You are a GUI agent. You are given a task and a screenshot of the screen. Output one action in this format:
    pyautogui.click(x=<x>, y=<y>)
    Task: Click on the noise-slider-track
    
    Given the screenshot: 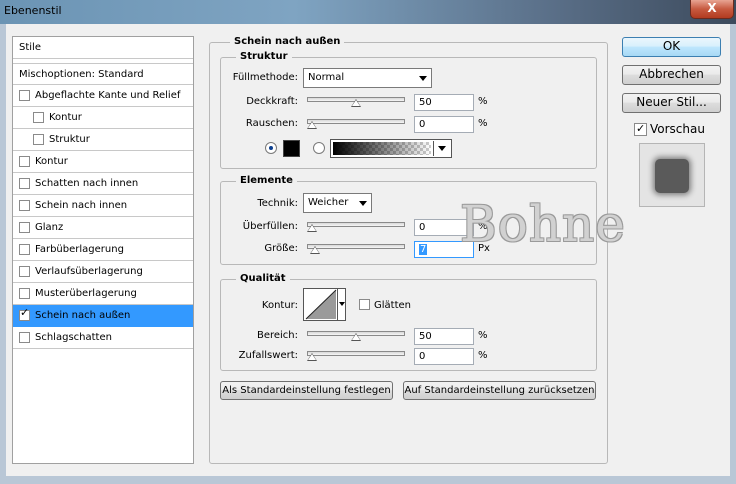 What is the action you would take?
    pyautogui.click(x=356, y=121)
    